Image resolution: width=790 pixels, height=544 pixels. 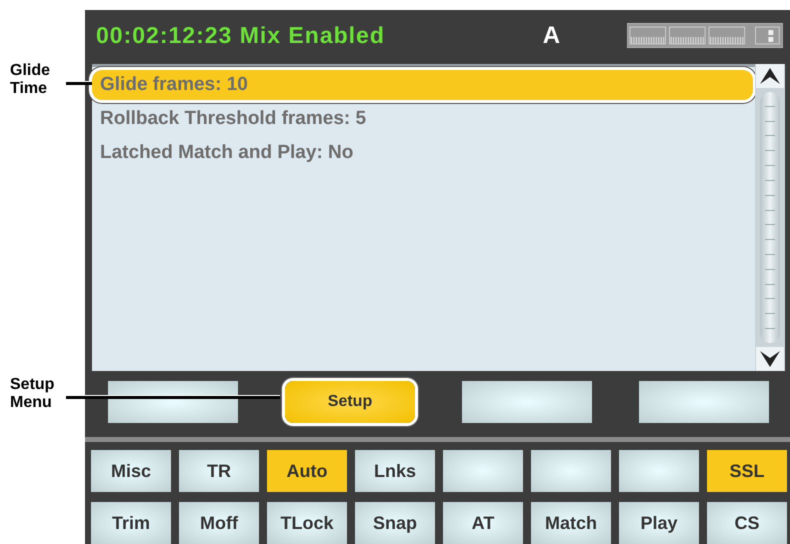 What do you see at coordinates (704, 35) in the screenshot?
I see `meter-icon` at bounding box center [704, 35].